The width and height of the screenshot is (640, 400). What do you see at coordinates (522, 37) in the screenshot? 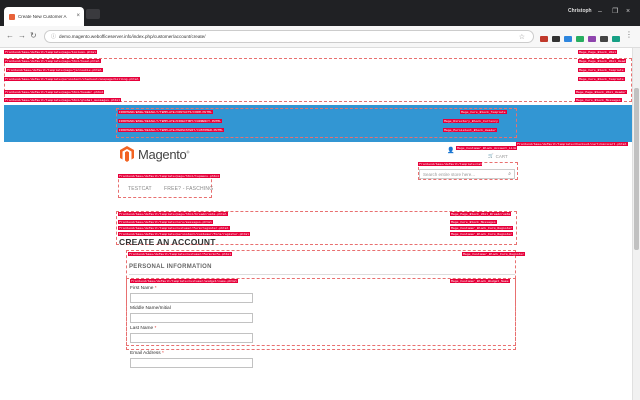
I see `bookmark-star-icon: ☆` at bounding box center [522, 37].